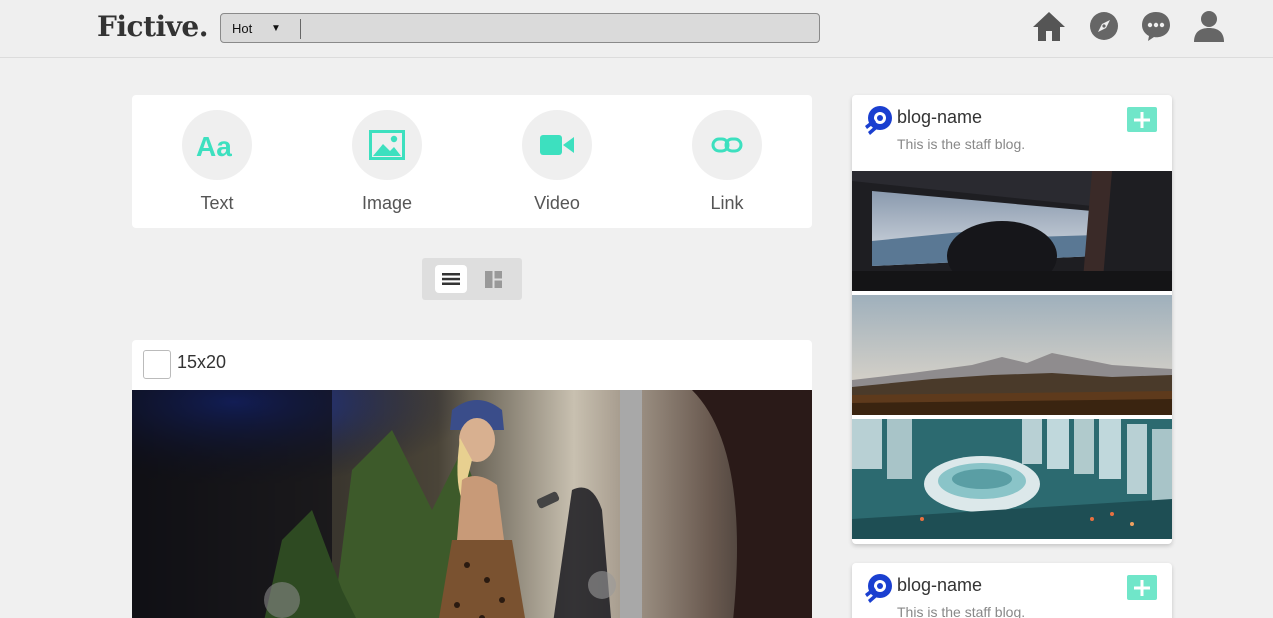 The image size is (1273, 618). What do you see at coordinates (557, 145) in the screenshot?
I see `video-icon` at bounding box center [557, 145].